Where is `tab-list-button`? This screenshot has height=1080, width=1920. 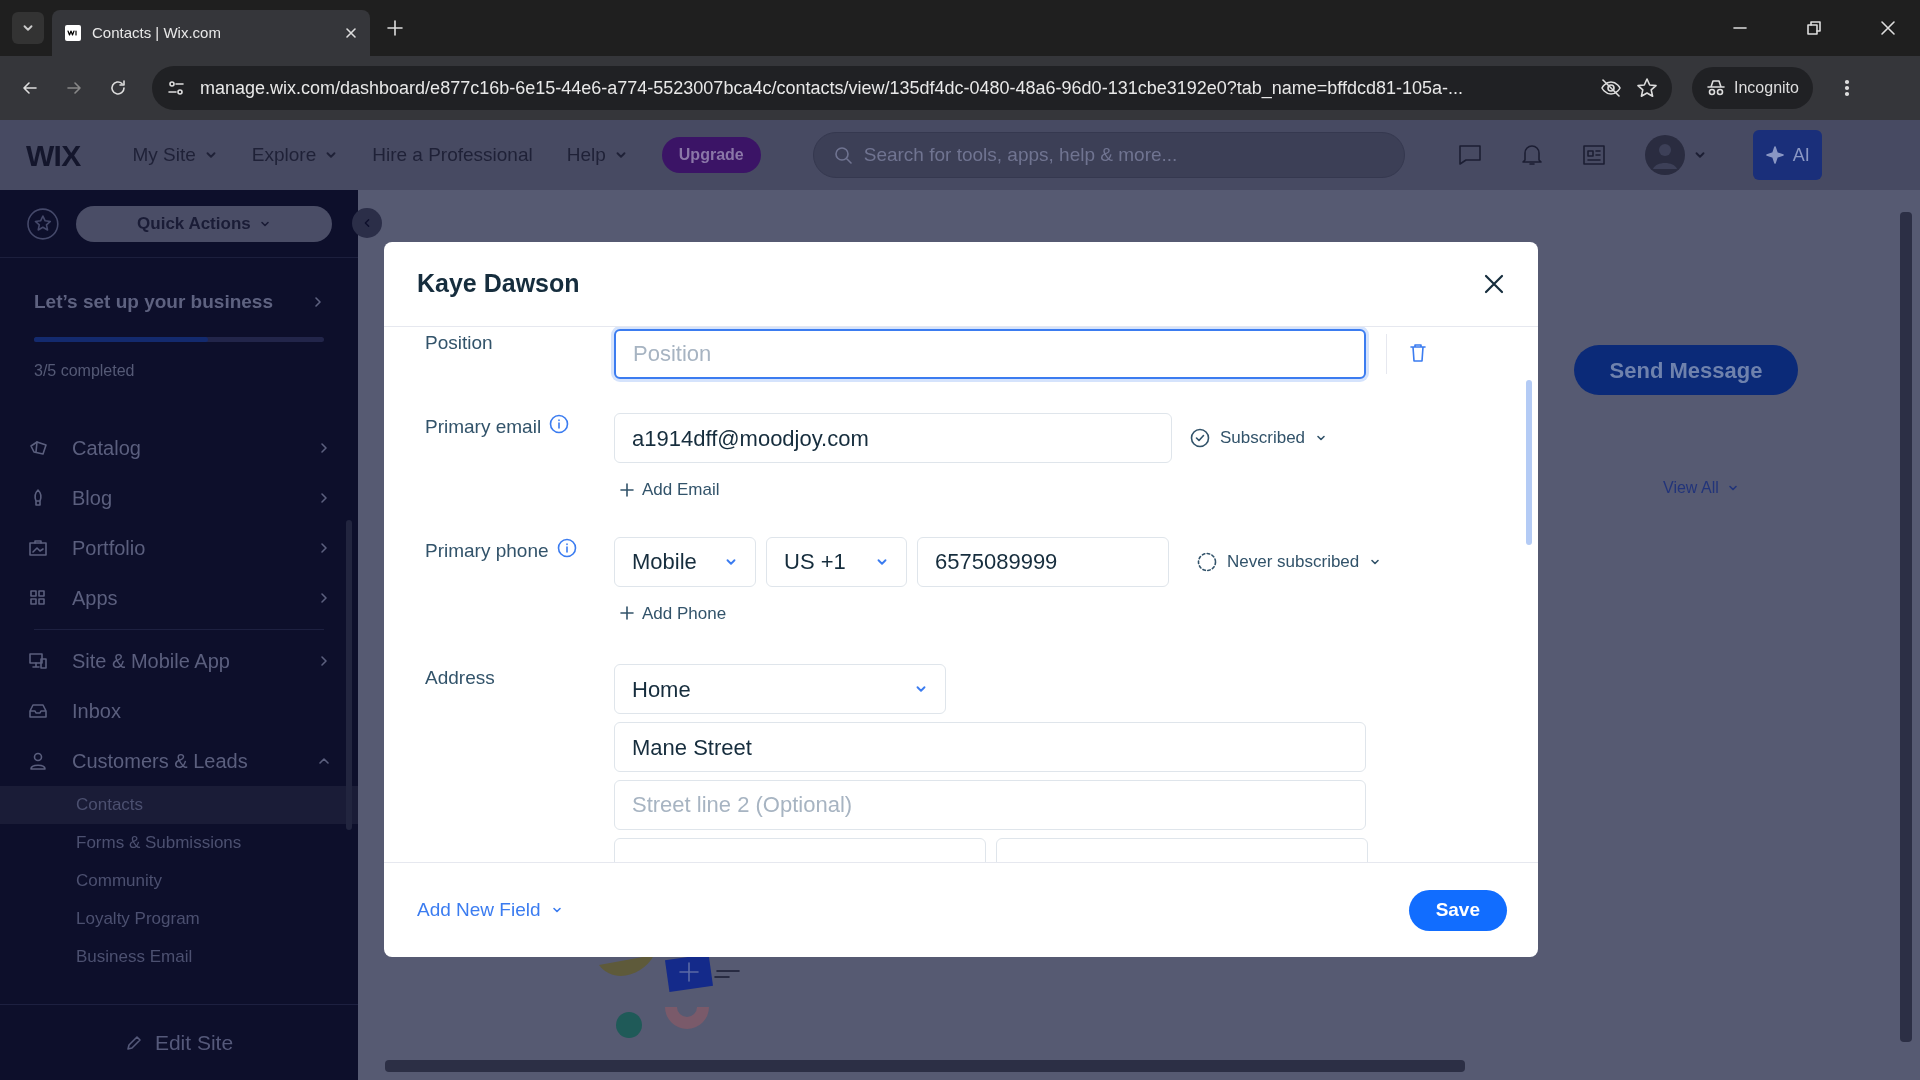 tab-list-button is located at coordinates (28, 28).